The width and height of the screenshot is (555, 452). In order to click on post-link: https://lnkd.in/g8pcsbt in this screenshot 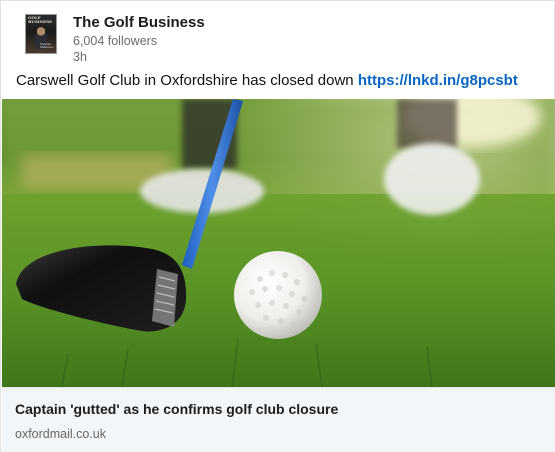, I will do `click(438, 80)`.